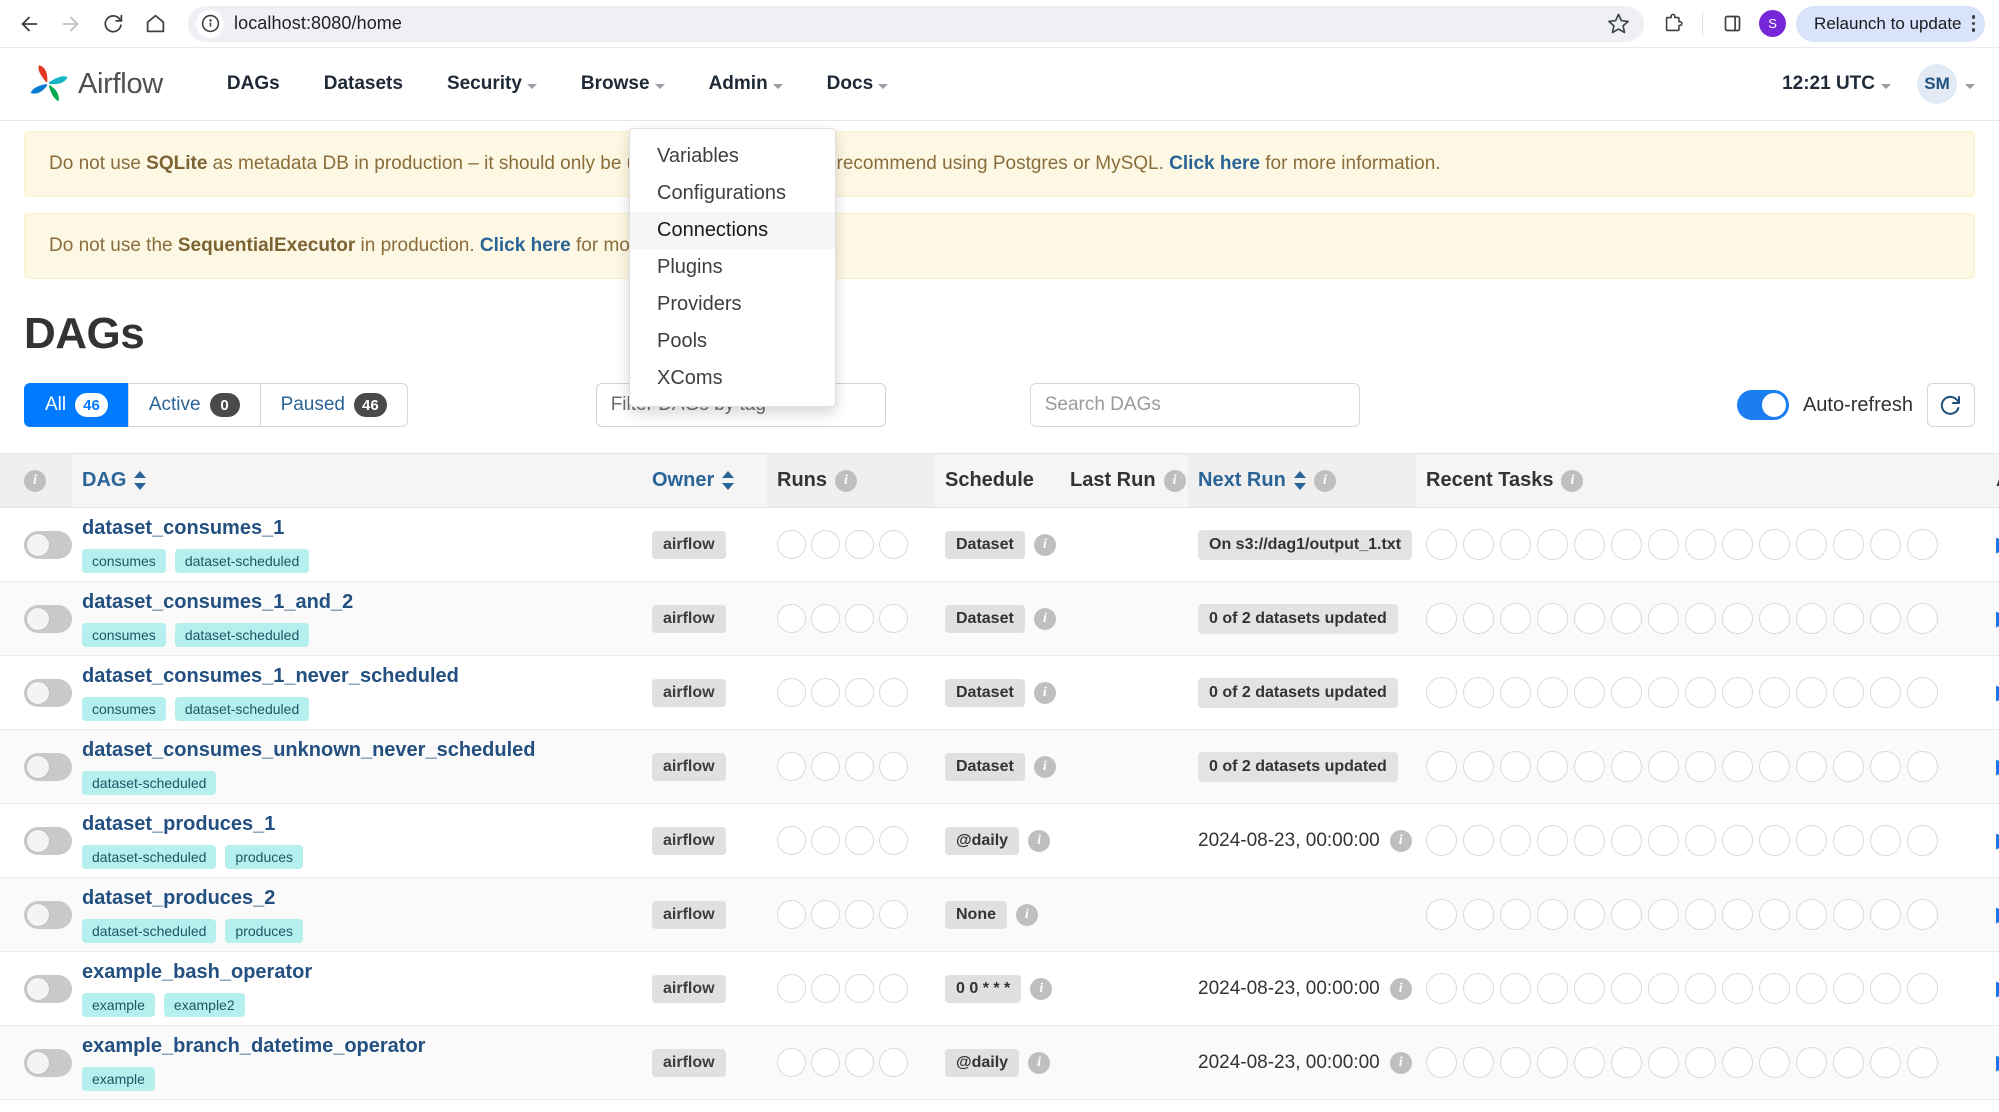 Image resolution: width=1999 pixels, height=1112 pixels. Describe the element at coordinates (976, 914) in the screenshot. I see `schedule-badge: None` at that location.